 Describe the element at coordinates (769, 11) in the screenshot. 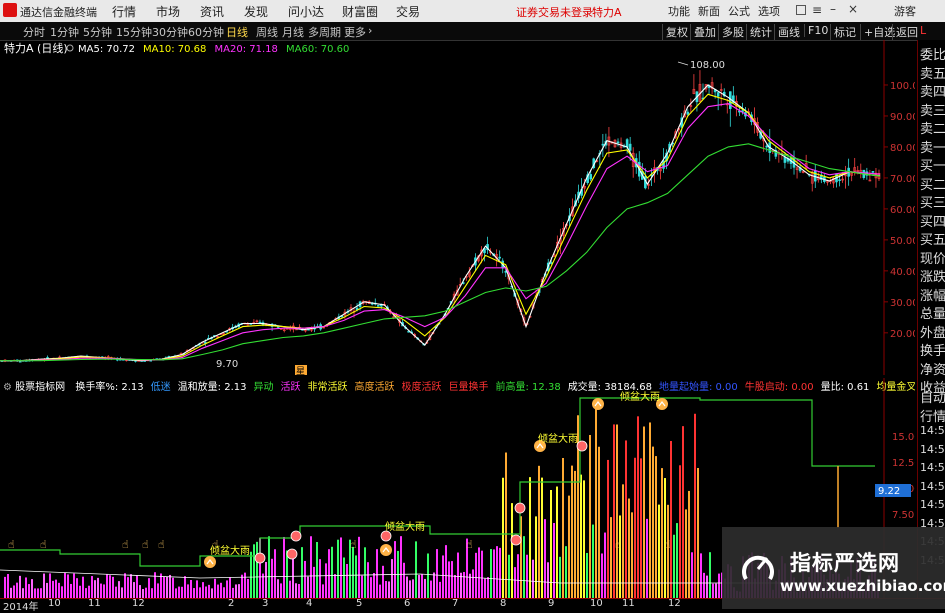

I see `menu-options: 选项` at that location.